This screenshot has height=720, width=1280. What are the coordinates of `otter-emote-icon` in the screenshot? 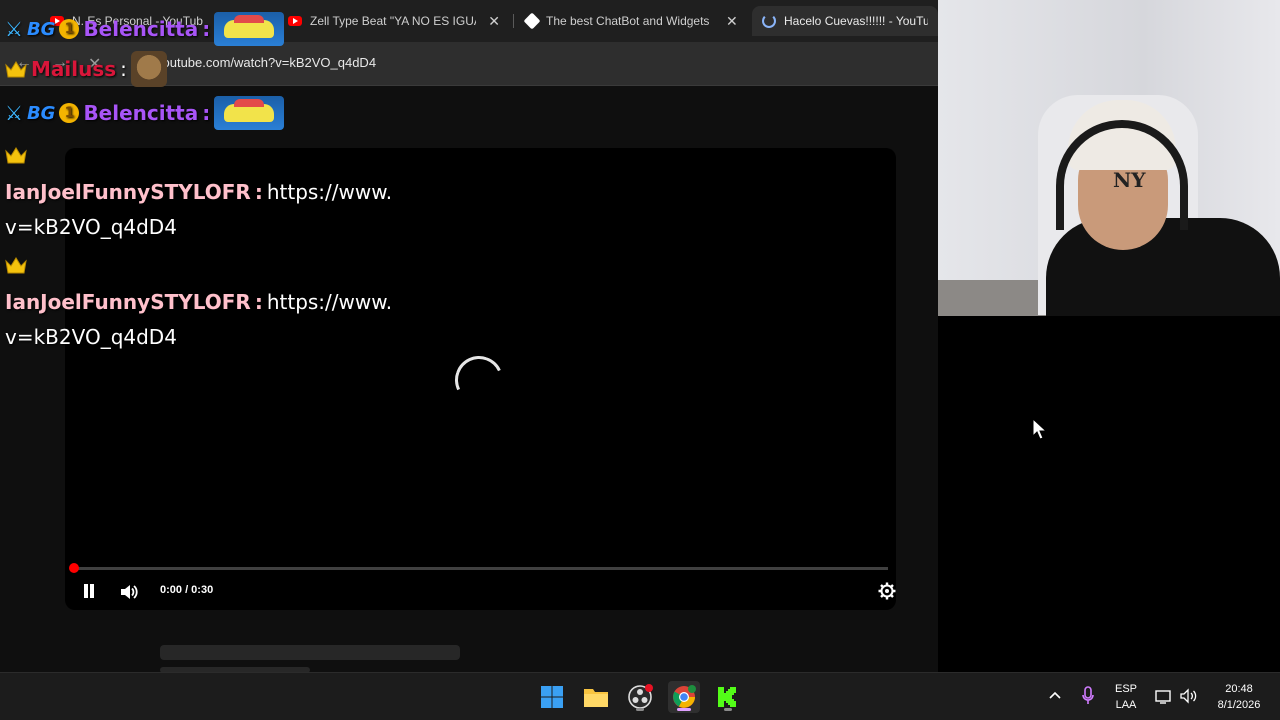 It's located at (148, 69).